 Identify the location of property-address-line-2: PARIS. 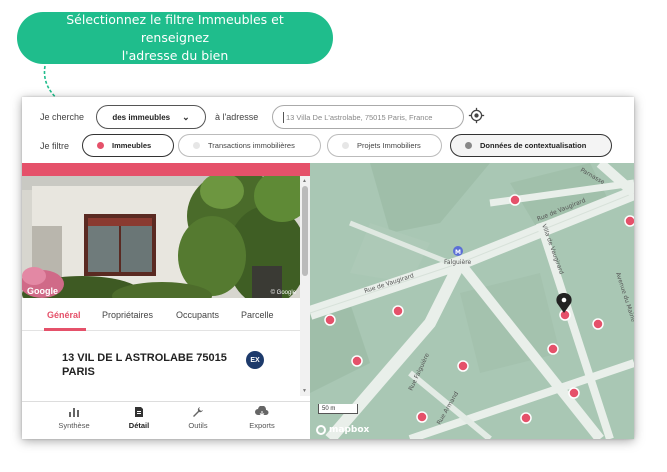
(78, 372).